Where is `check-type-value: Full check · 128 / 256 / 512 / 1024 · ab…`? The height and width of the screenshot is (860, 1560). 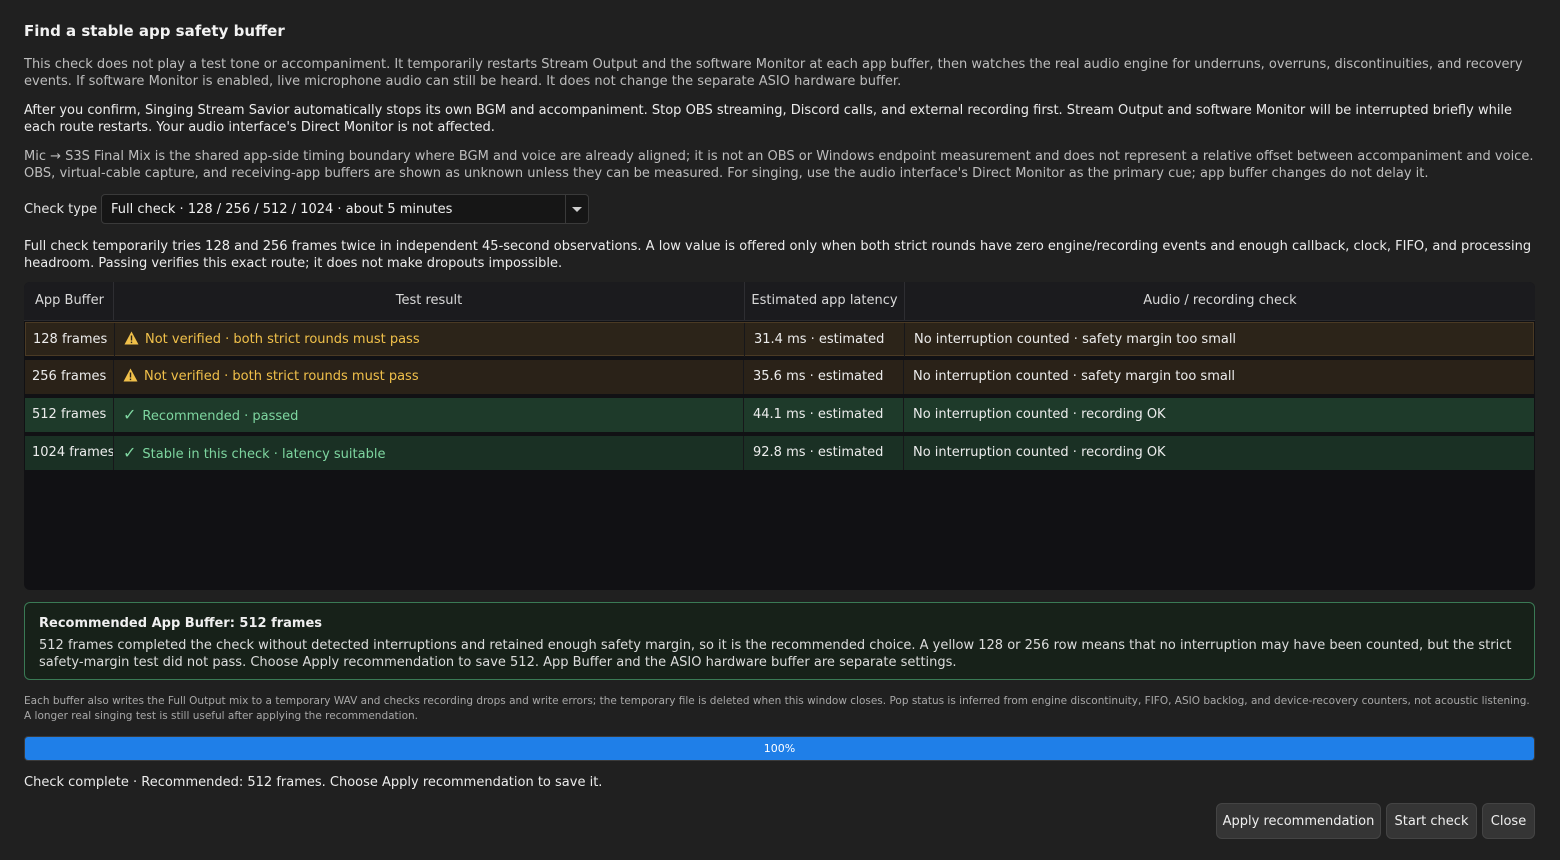
check-type-value: Full check · 128 / 256 / 512 / 1024 · ab… is located at coordinates (282, 209).